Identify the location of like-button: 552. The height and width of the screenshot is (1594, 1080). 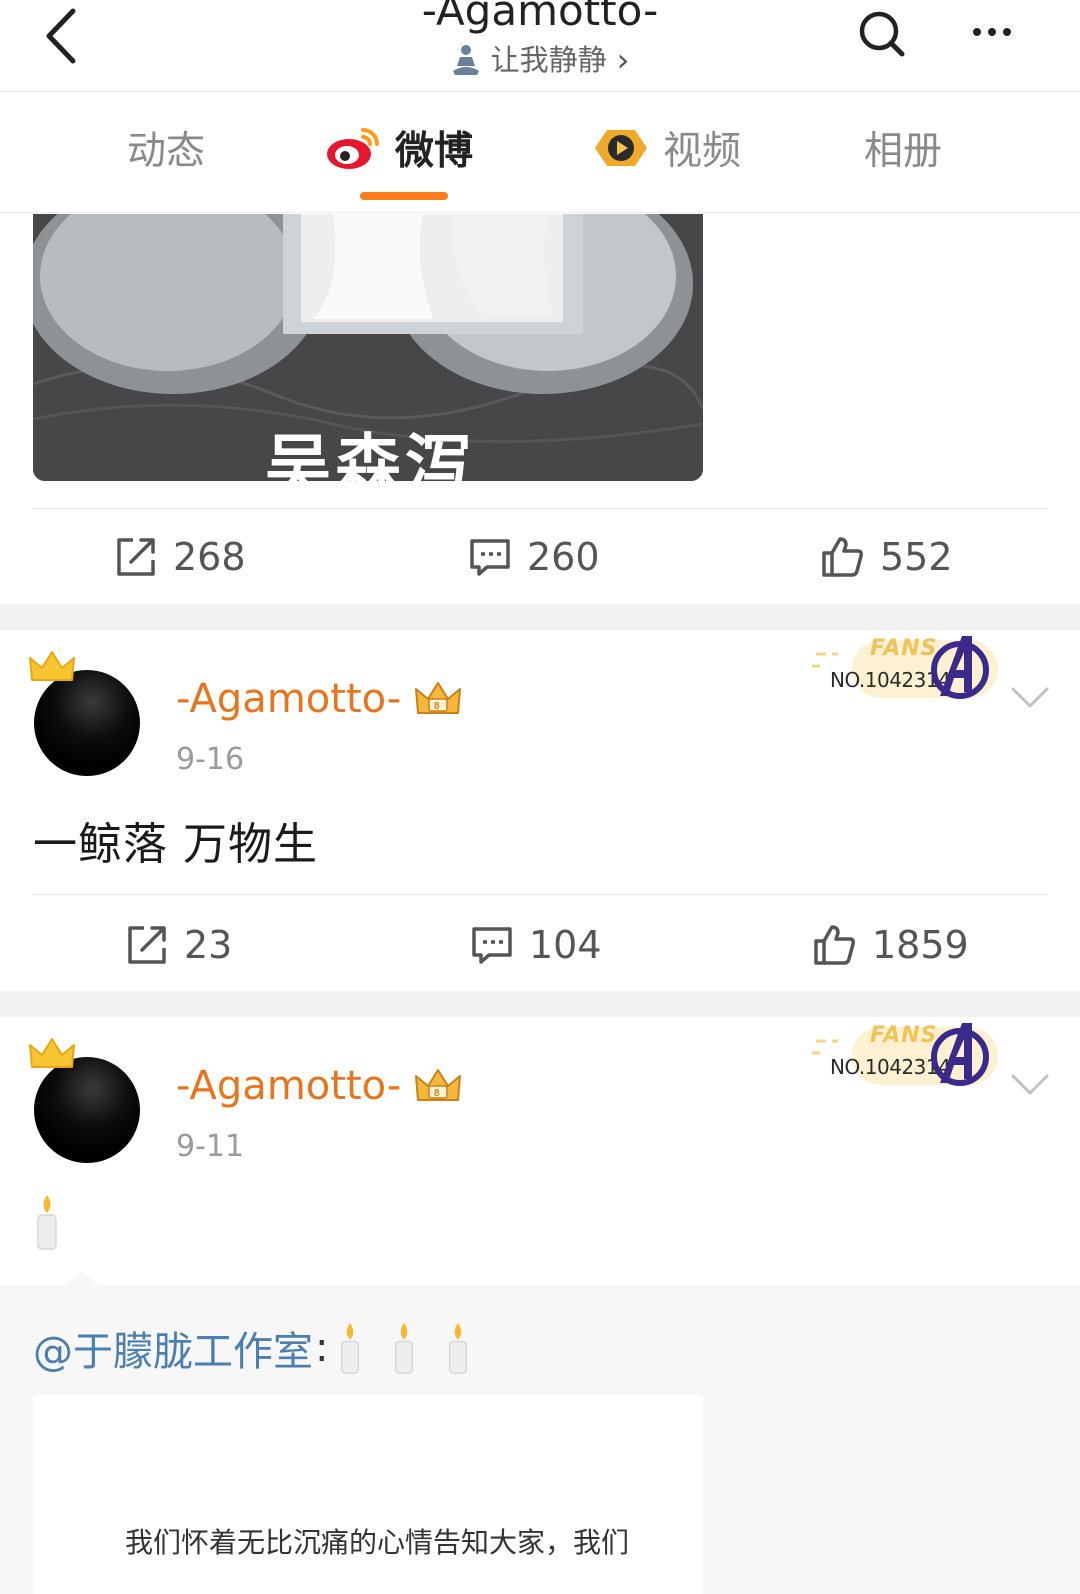
(886, 557).